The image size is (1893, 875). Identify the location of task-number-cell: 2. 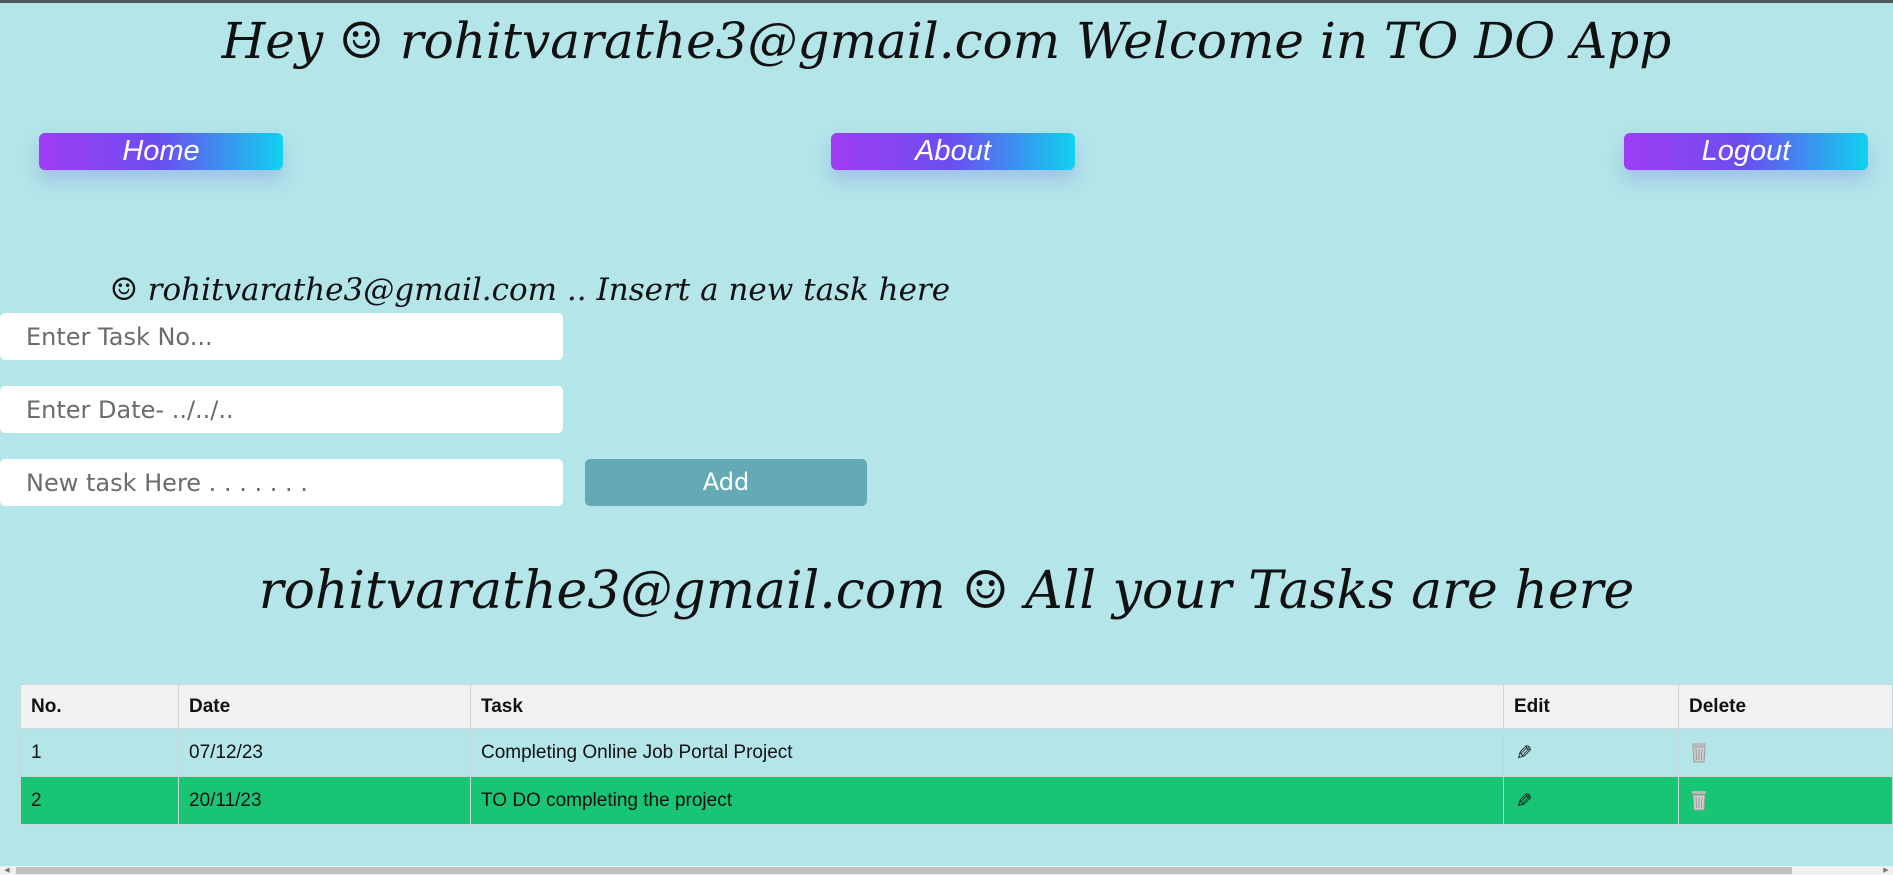
(99, 800).